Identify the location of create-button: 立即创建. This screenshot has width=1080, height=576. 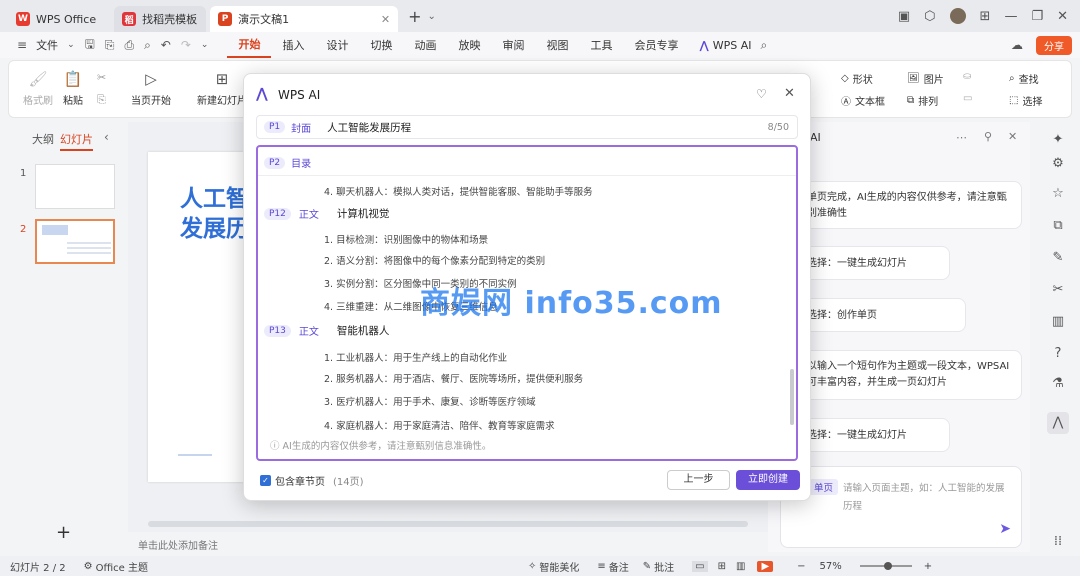
(768, 480).